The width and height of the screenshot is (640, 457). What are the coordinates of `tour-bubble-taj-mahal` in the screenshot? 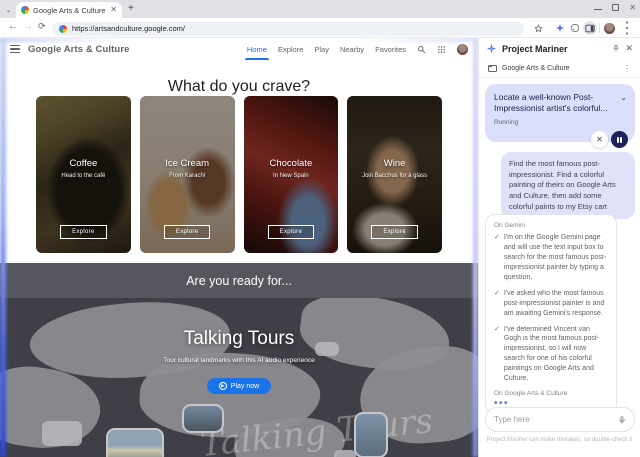 It's located at (135, 442).